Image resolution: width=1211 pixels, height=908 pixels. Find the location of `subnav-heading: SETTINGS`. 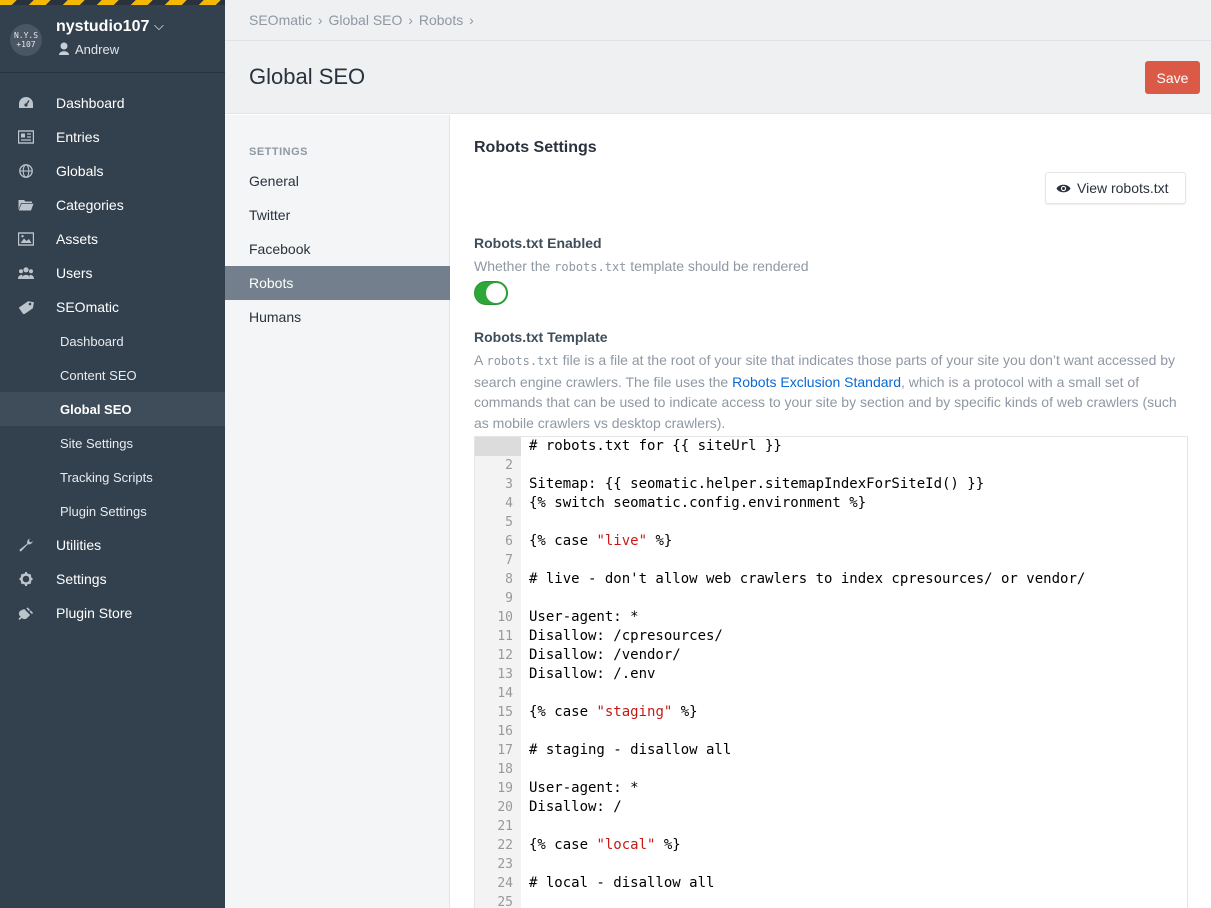

subnav-heading: SETTINGS is located at coordinates (279, 152).